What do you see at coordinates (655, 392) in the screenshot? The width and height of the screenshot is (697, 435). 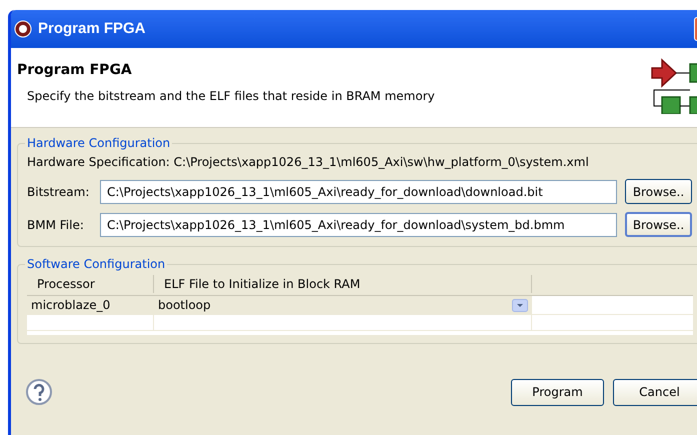 I see `dialog-button: Cancel` at bounding box center [655, 392].